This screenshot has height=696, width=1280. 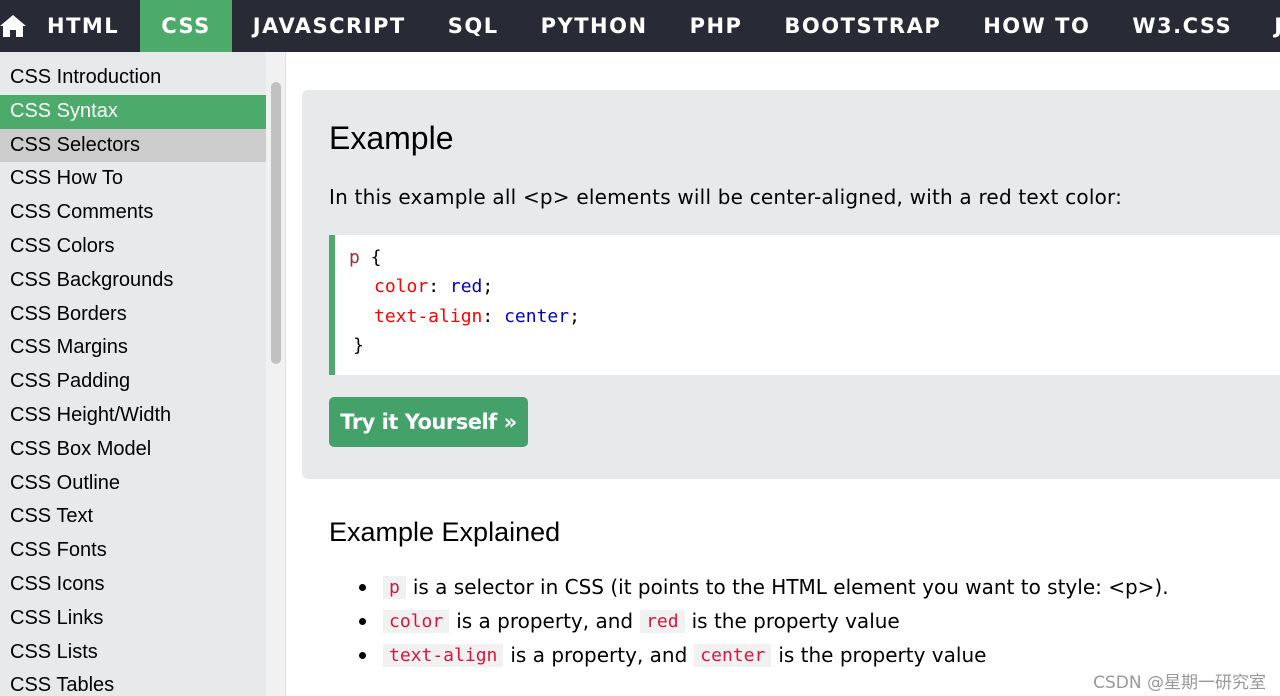 I want to click on nav-w3css: W3.CSS, so click(x=1182, y=26).